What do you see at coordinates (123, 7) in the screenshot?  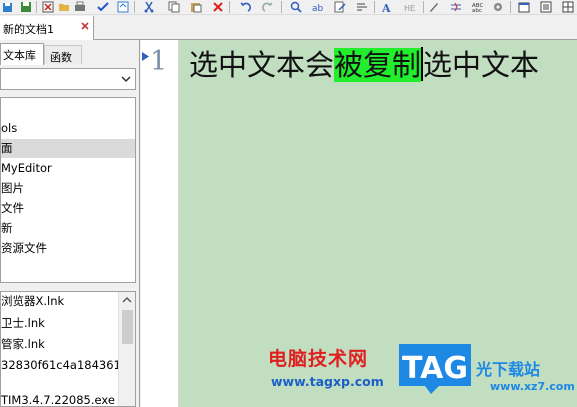 I see `refresh-icon` at bounding box center [123, 7].